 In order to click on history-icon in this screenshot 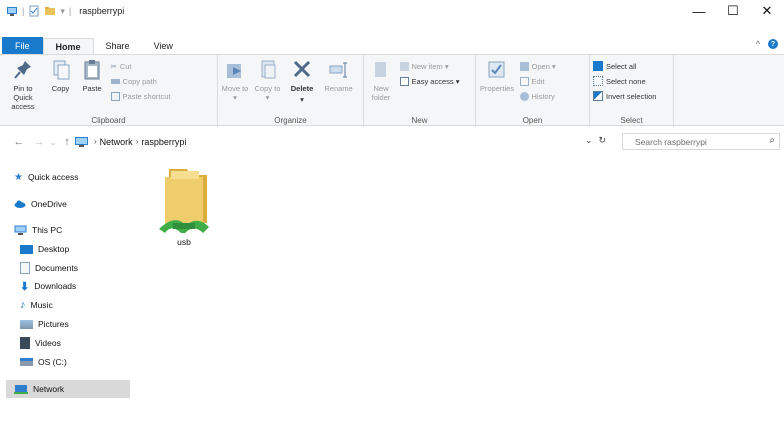, I will do `click(524, 96)`.